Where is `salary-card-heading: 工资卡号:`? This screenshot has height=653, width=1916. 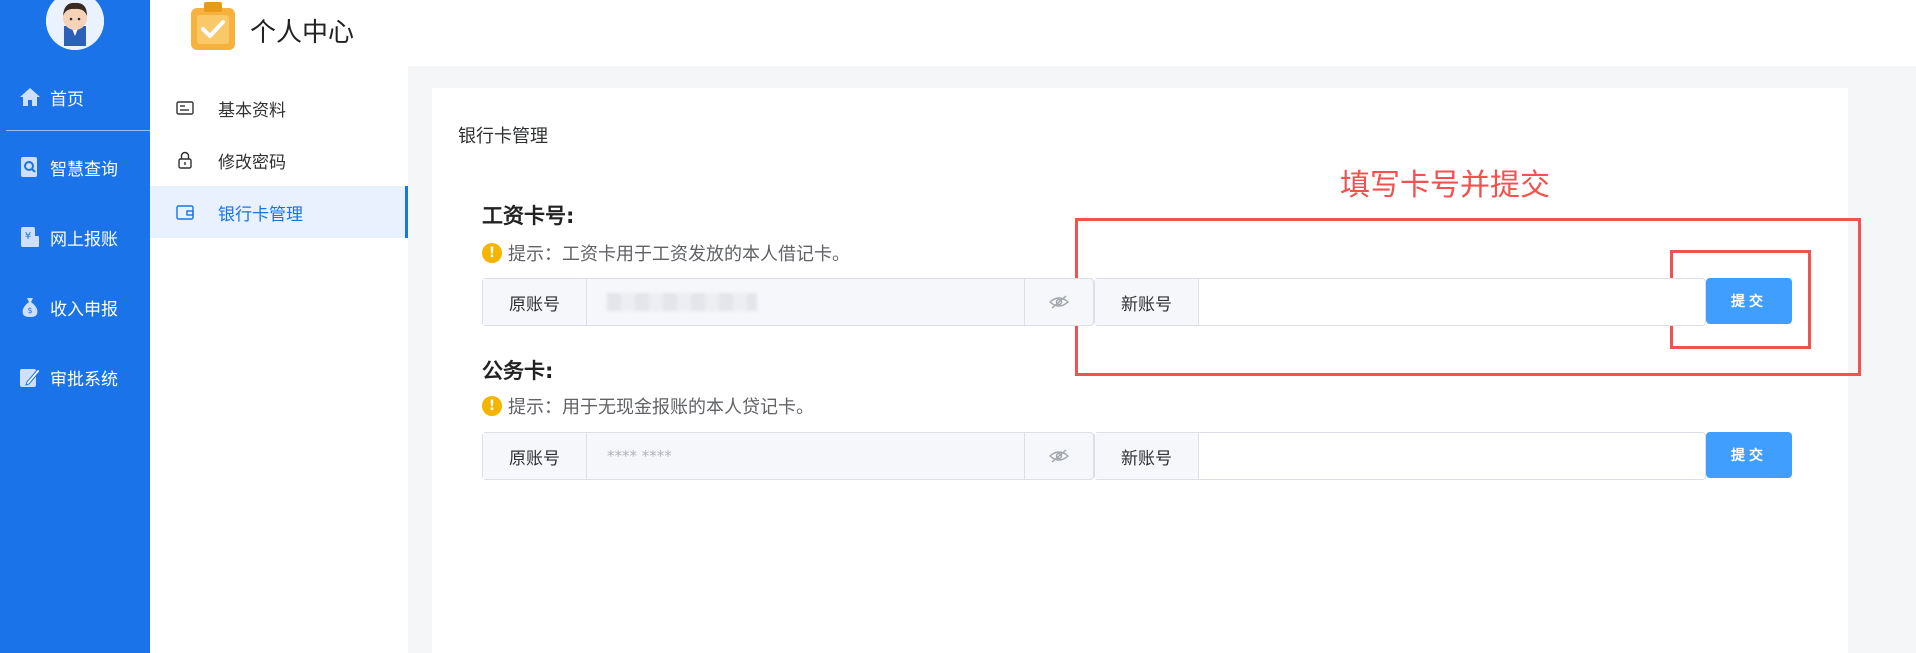 salary-card-heading: 工资卡号: is located at coordinates (528, 216).